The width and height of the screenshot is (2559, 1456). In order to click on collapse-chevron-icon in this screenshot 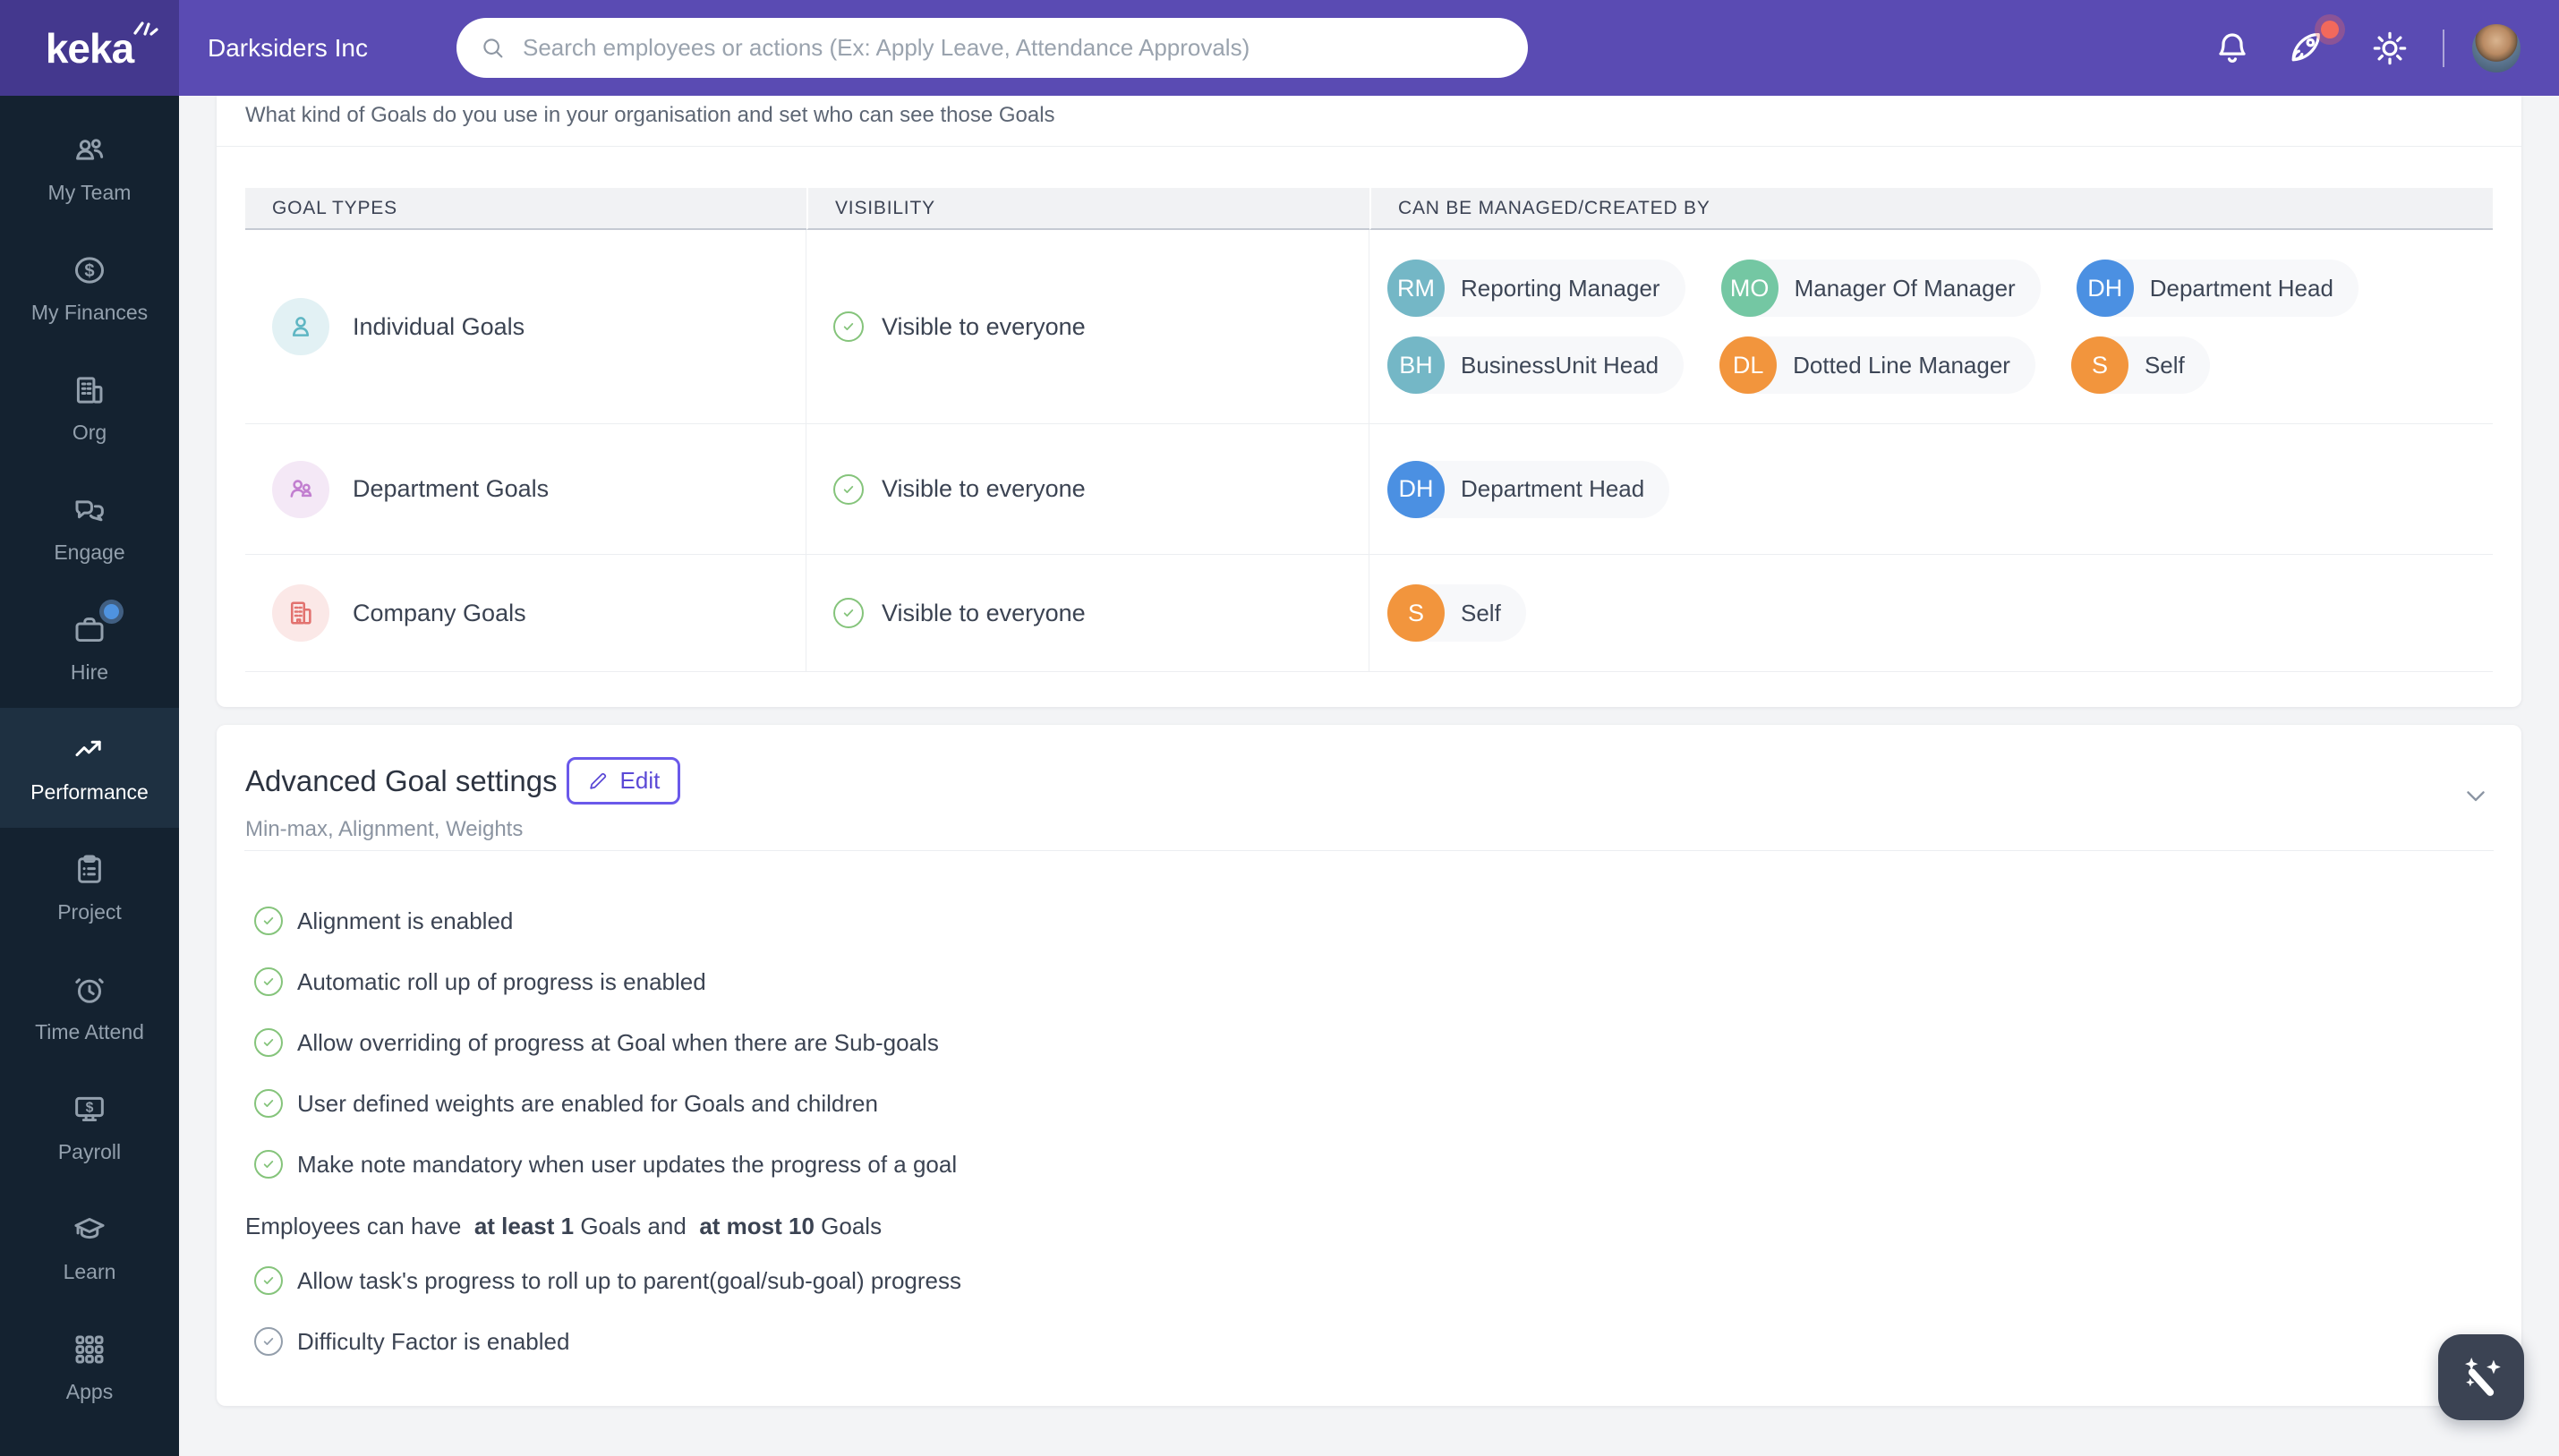, I will do `click(2476, 795)`.